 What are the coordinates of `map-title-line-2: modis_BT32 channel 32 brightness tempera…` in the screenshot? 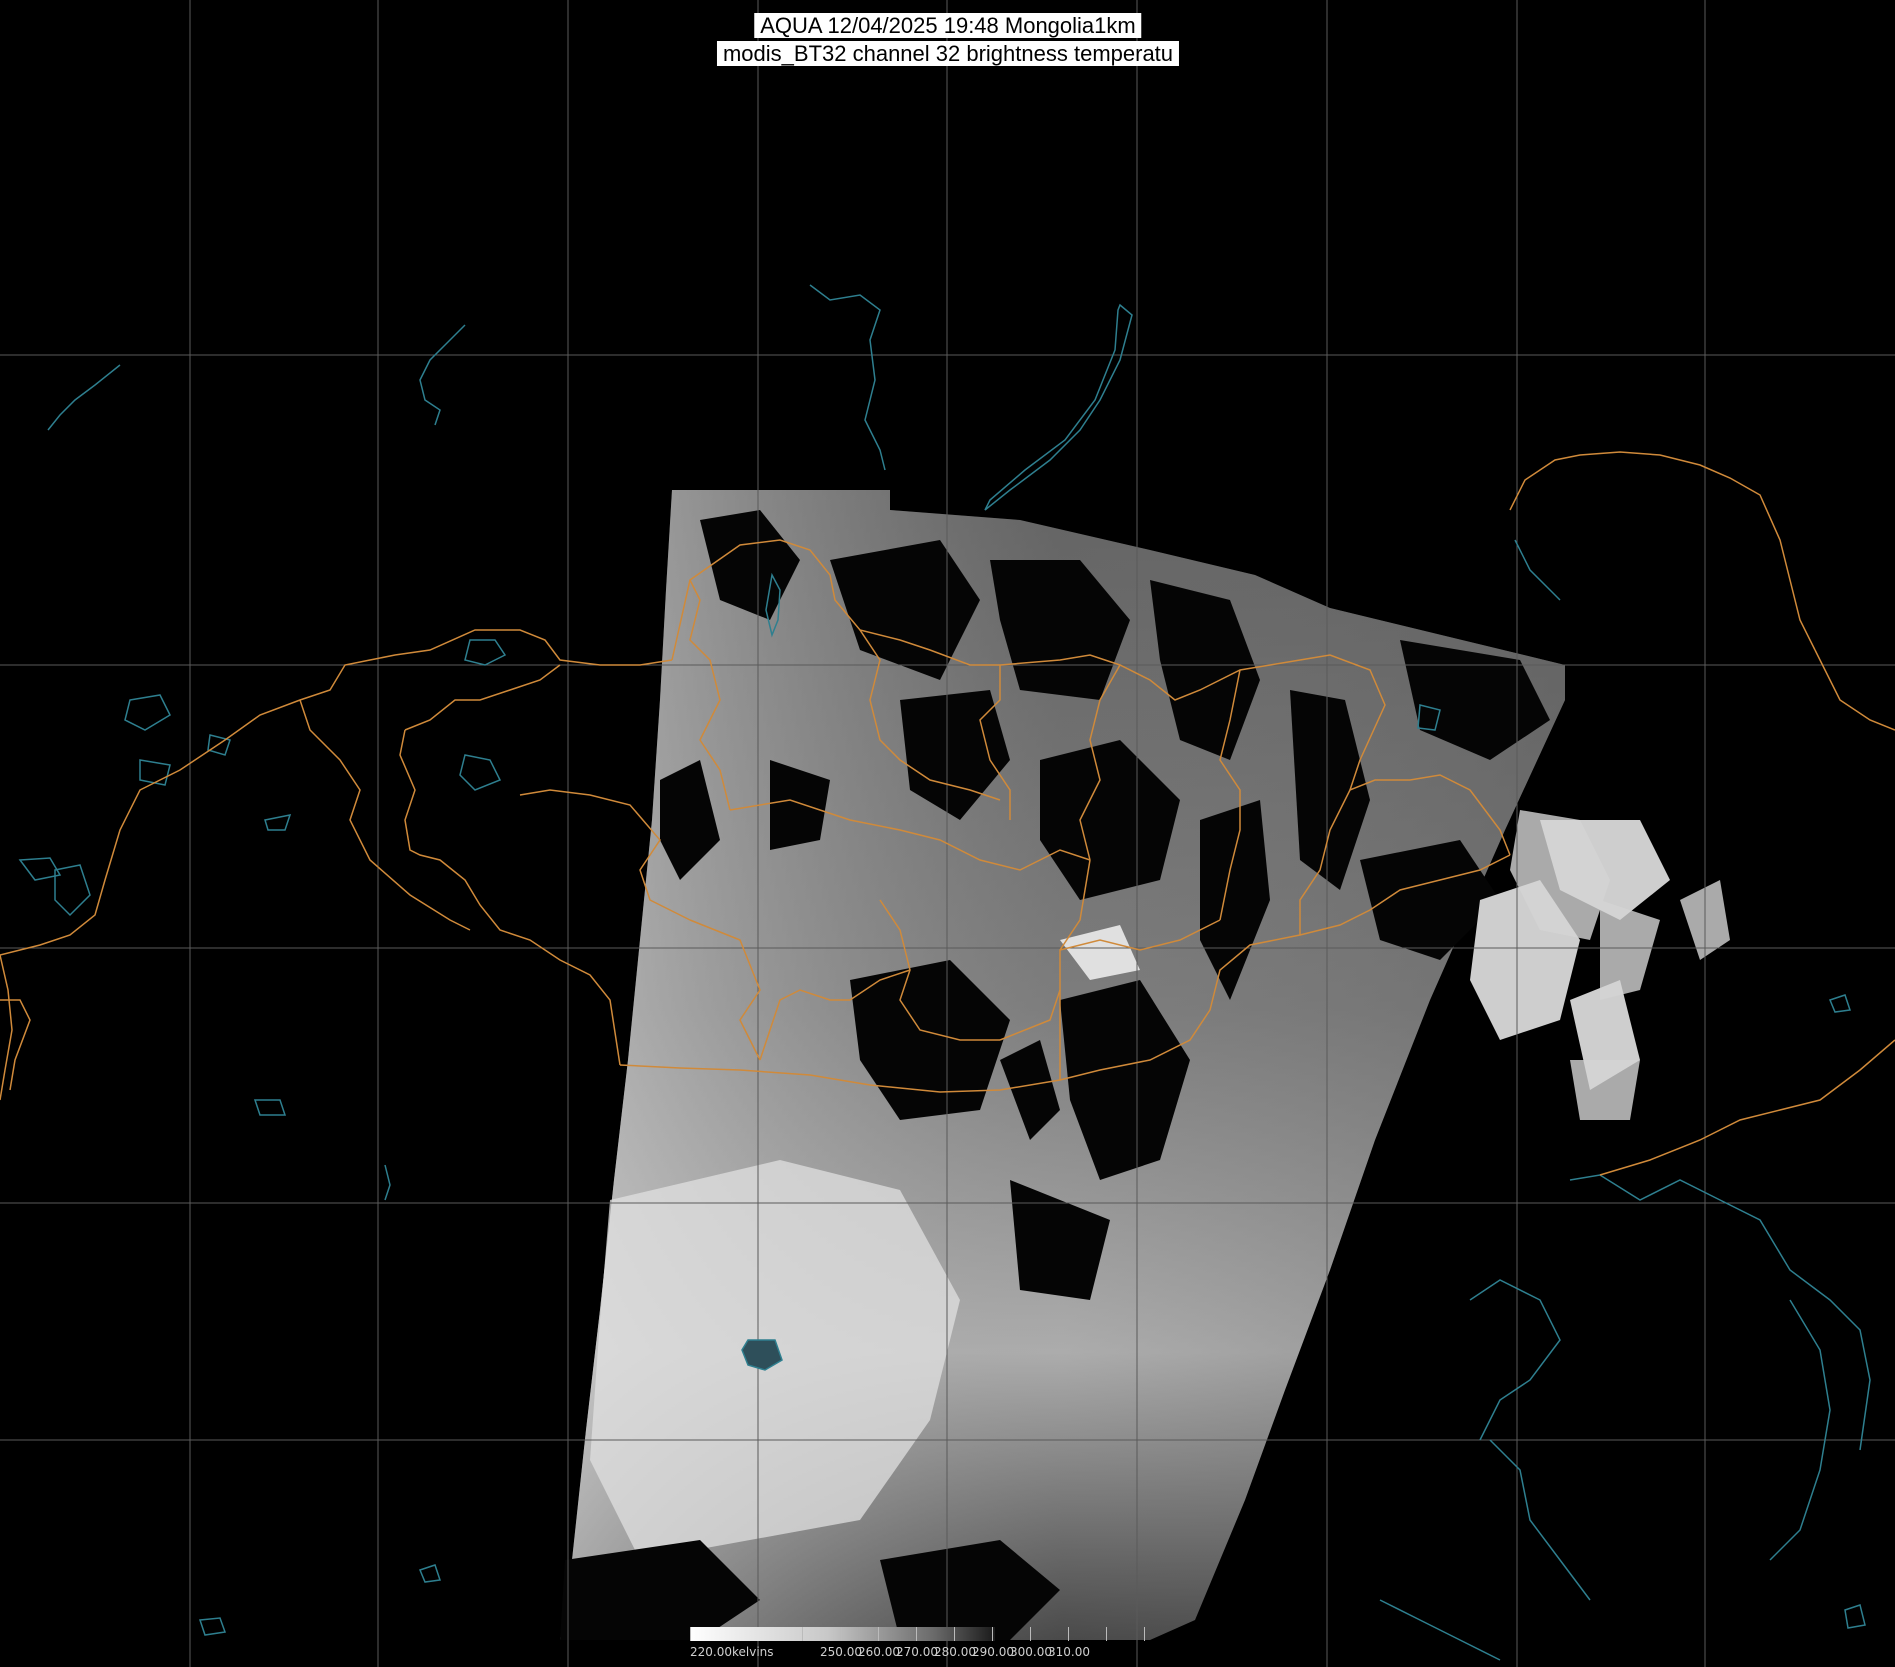 It's located at (948, 53).